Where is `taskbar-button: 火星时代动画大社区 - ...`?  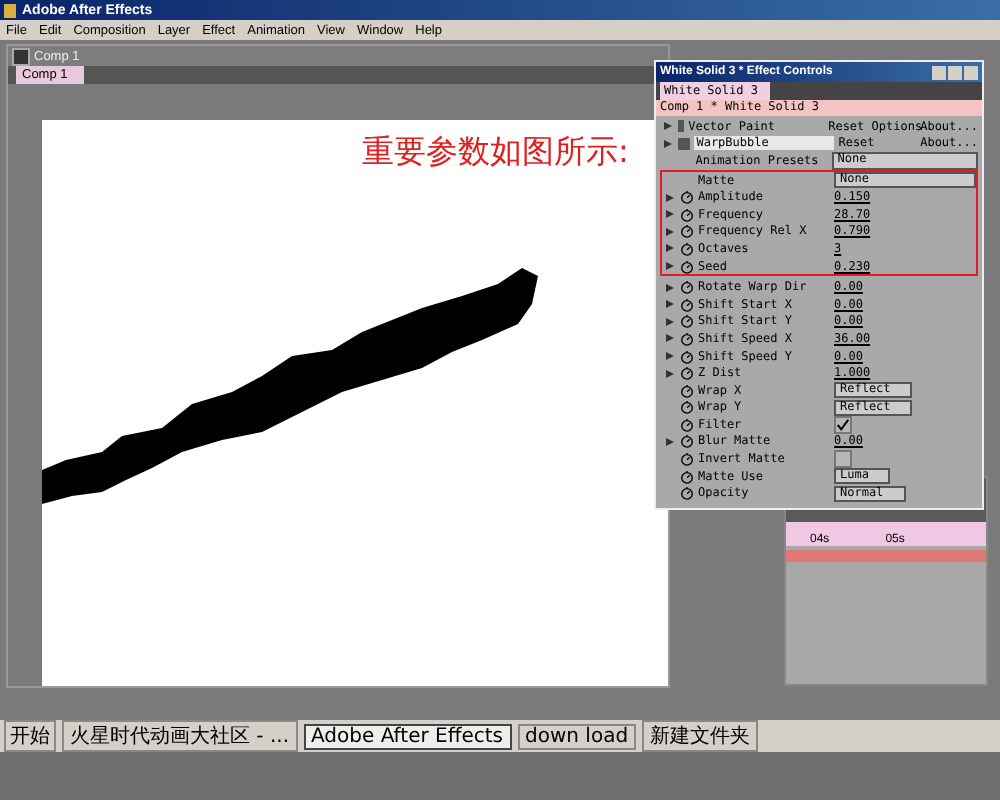
taskbar-button: 火星时代动画大社区 - ... is located at coordinates (180, 736).